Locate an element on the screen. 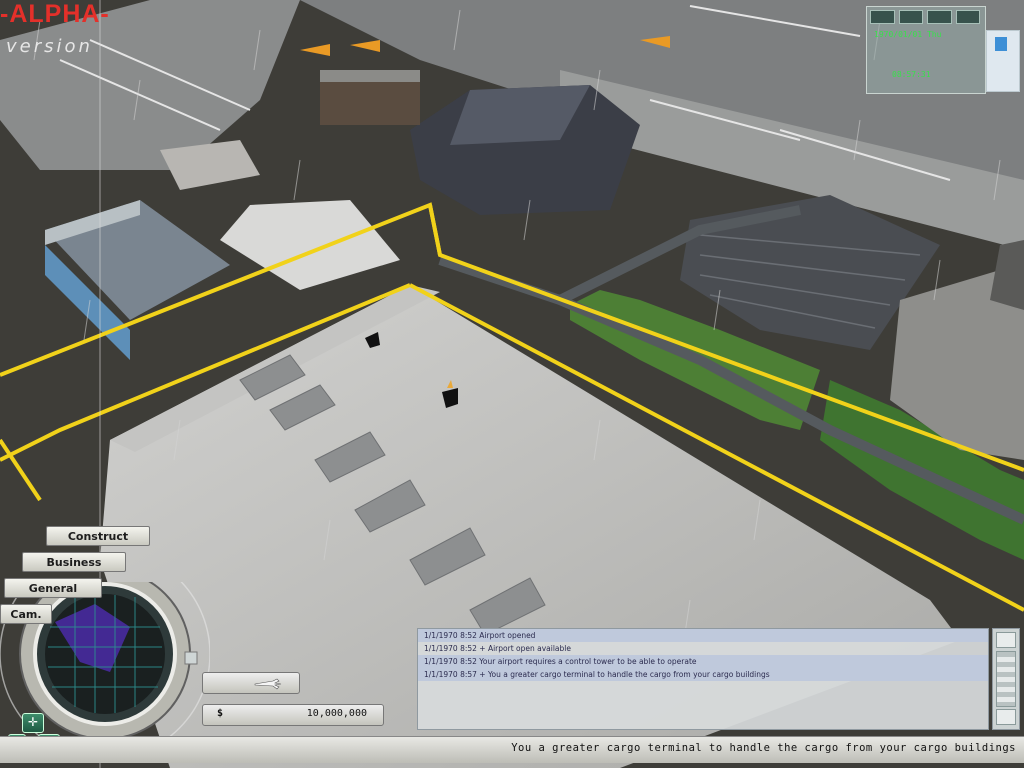 This screenshot has width=1024, height=768. selected-aircraft-box is located at coordinates (251, 683).